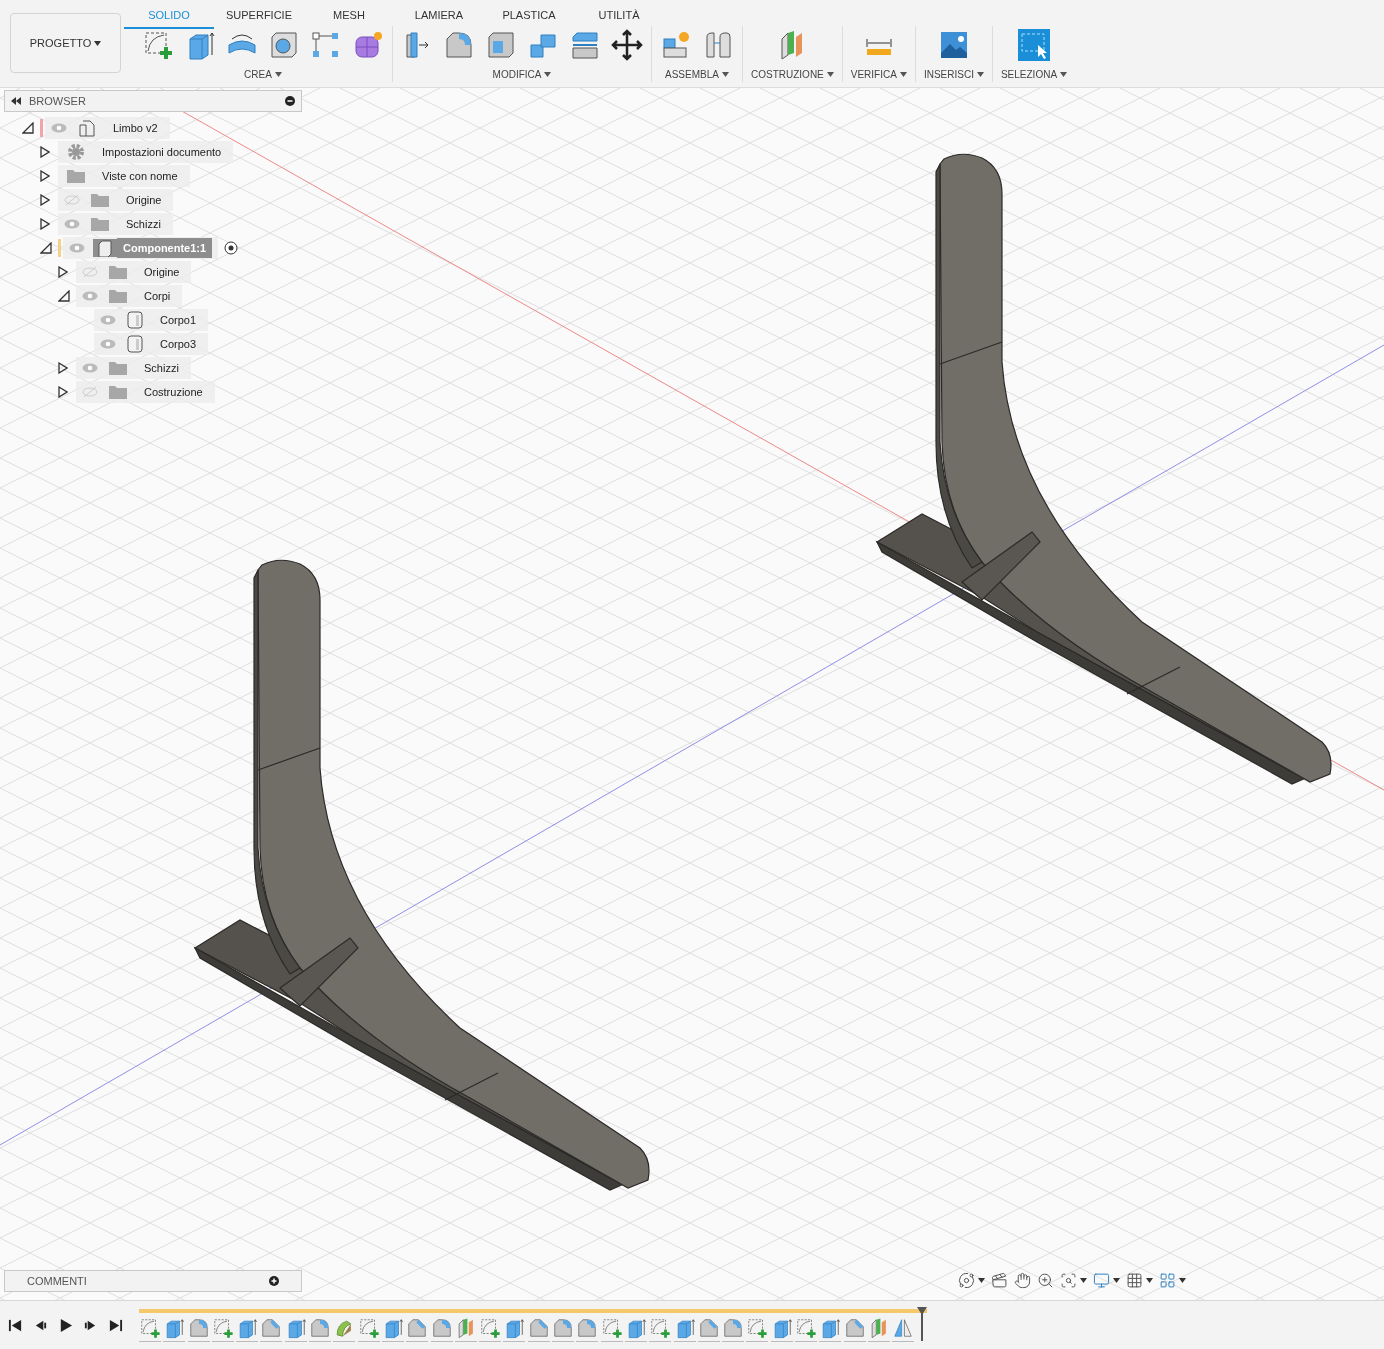 The image size is (1384, 1349). What do you see at coordinates (953, 74) in the screenshot?
I see `group-menu-button: INSERISCI` at bounding box center [953, 74].